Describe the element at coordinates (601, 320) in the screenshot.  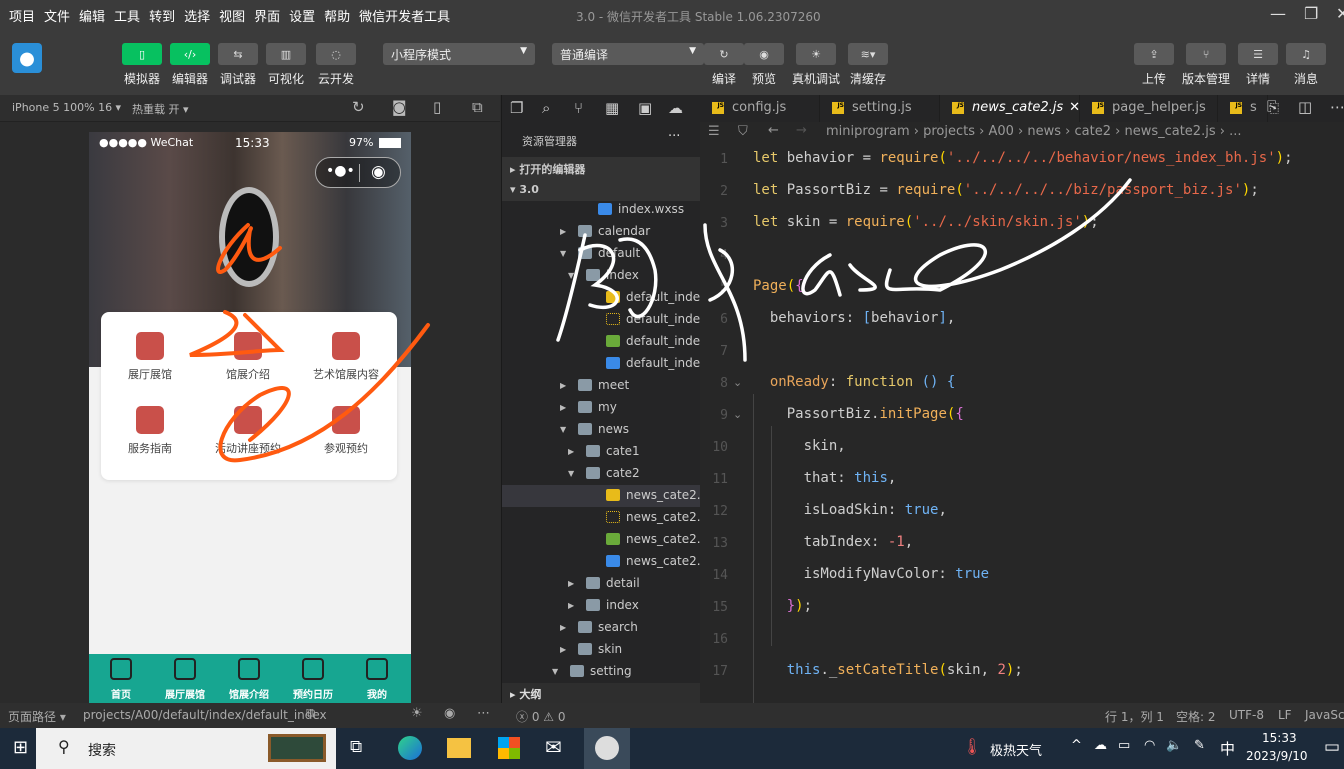
I see `tree-file: default_index.json` at that location.